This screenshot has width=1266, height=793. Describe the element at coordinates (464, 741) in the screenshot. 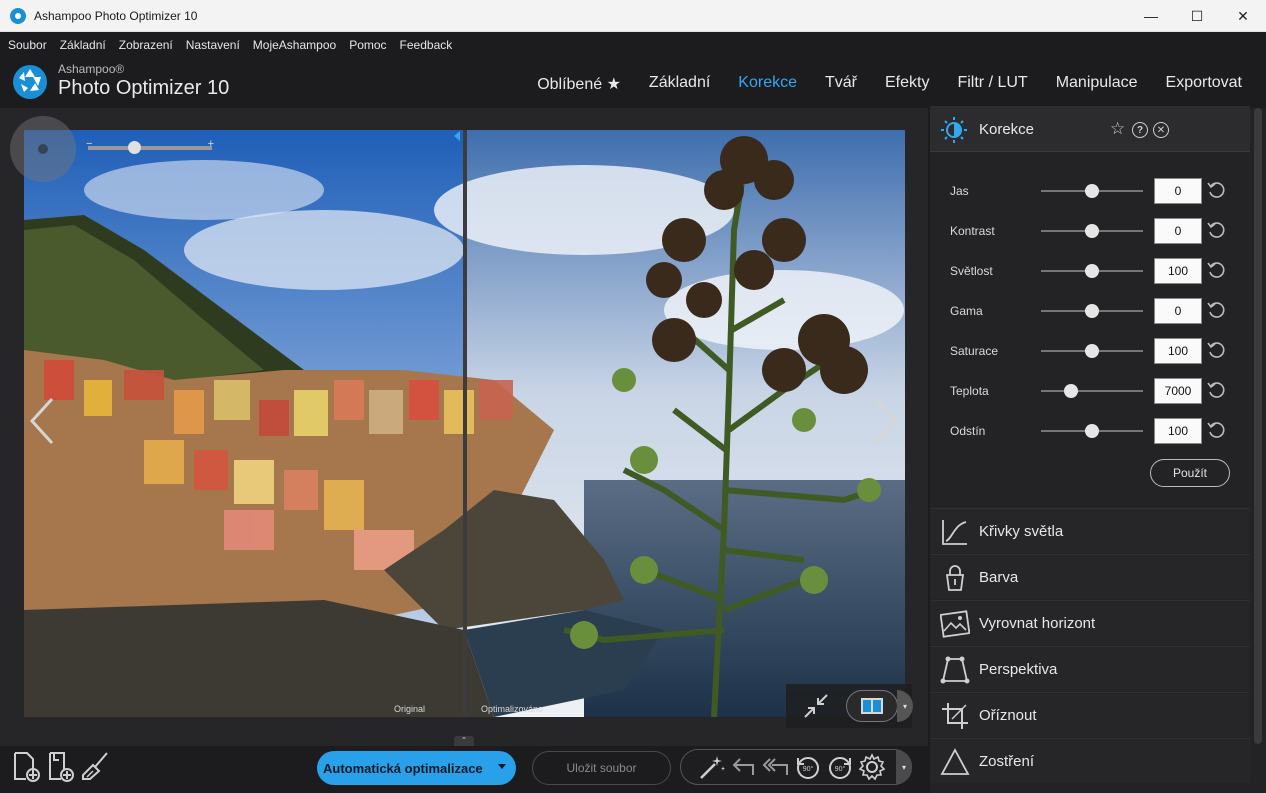

I see `collapse-toggle: ⌃` at that location.